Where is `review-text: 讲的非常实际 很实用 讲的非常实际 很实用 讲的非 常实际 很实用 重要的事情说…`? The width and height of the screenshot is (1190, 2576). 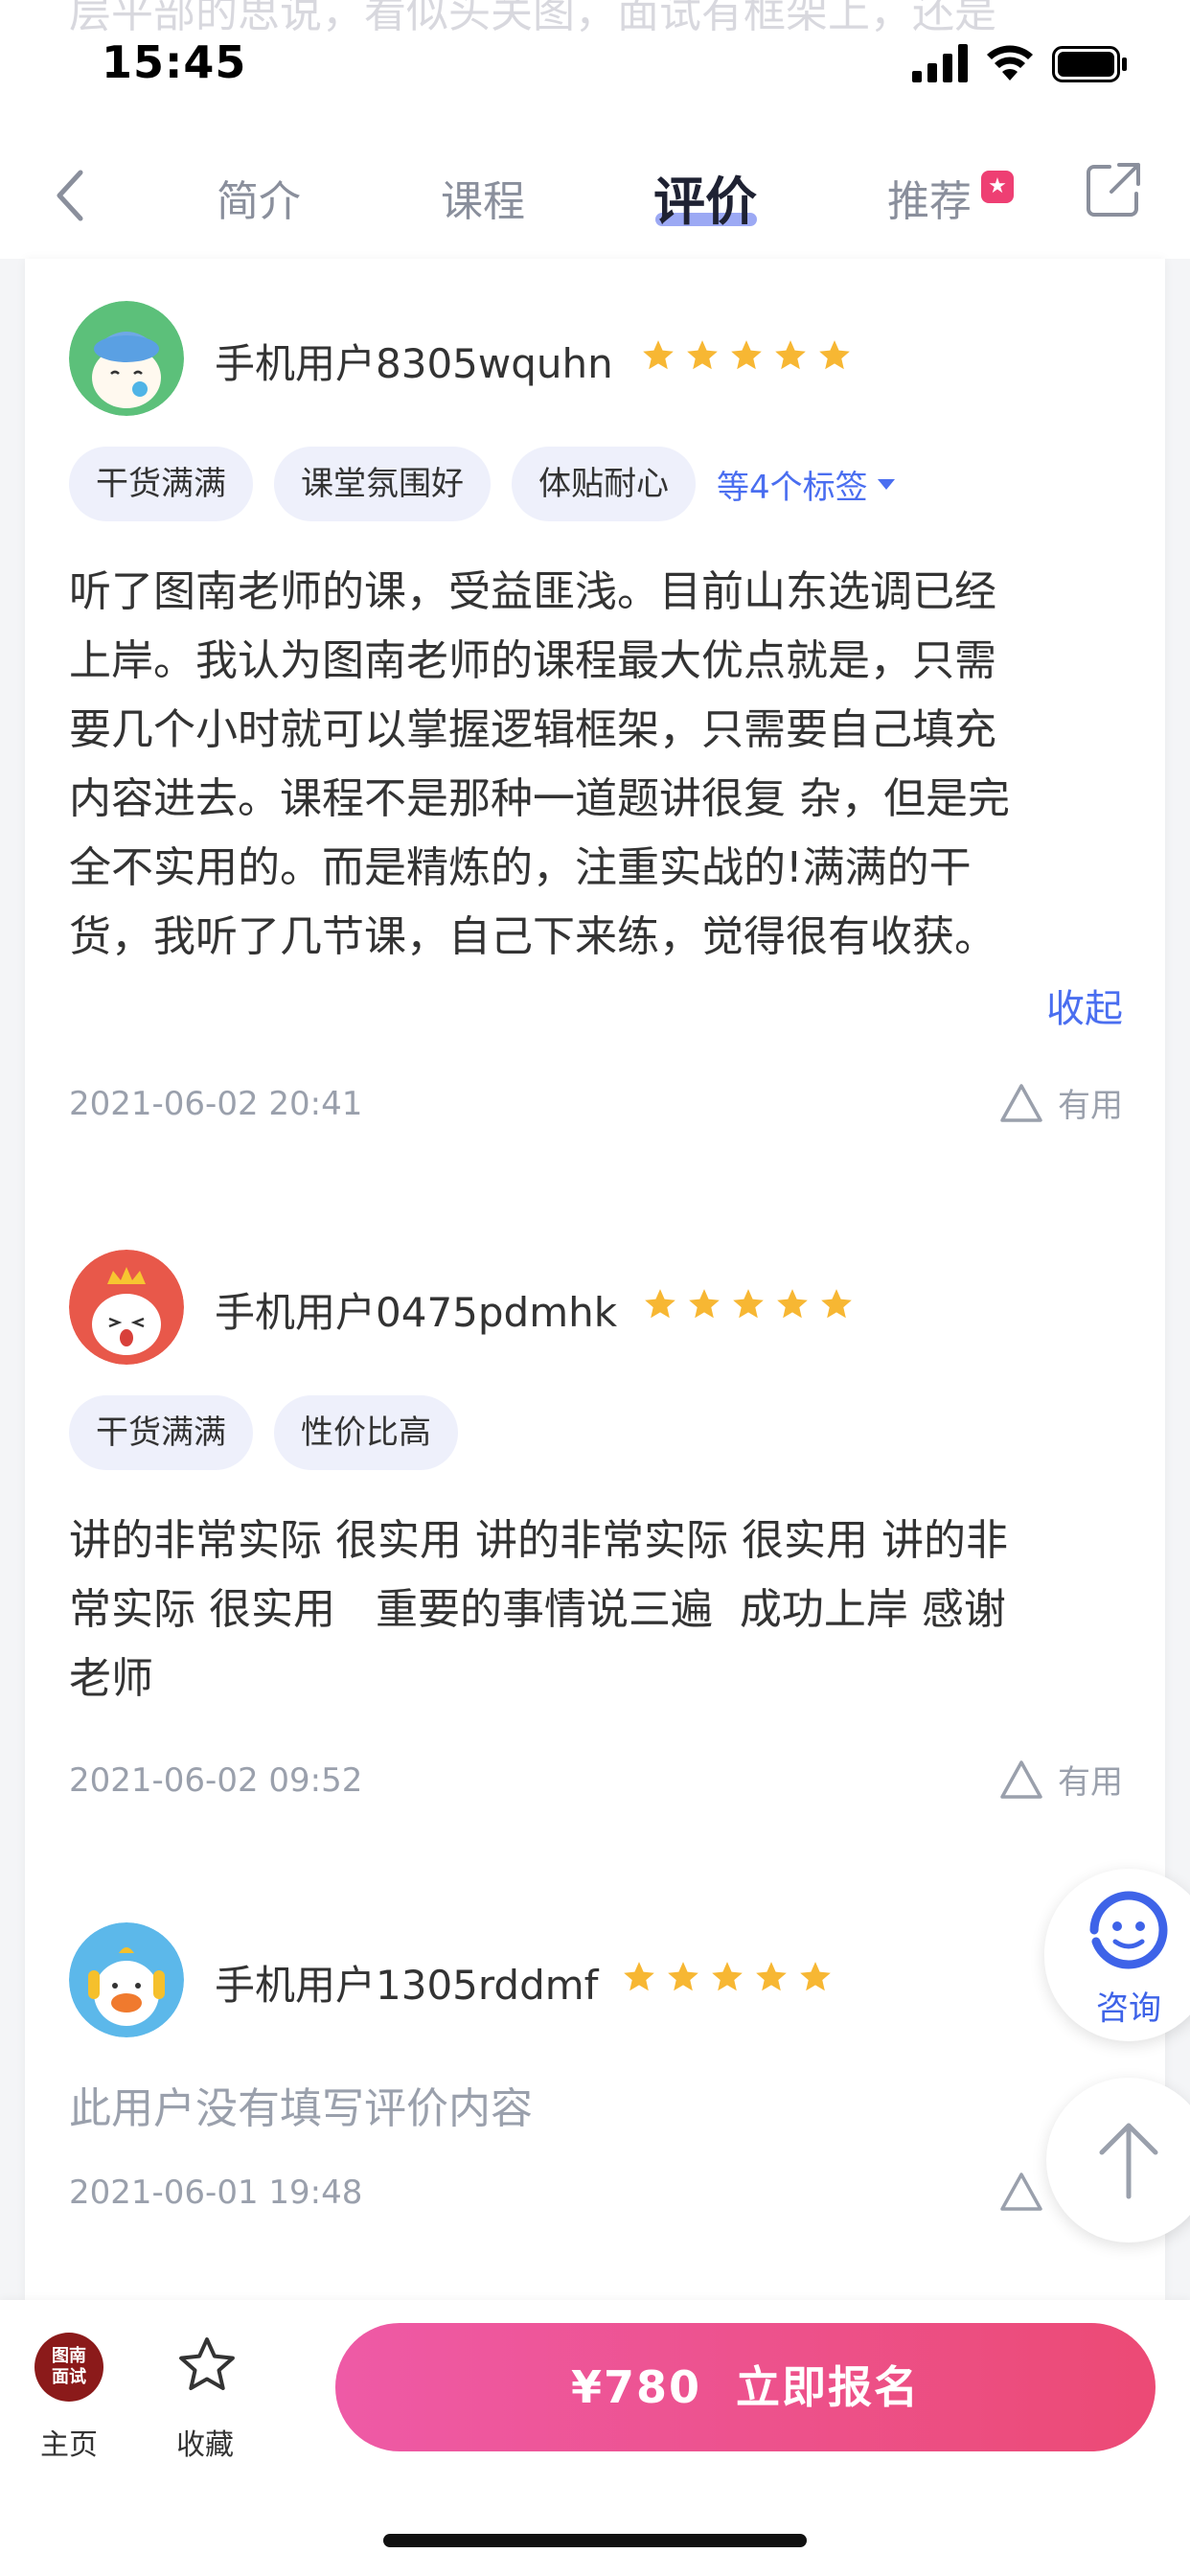
review-text: 讲的非常实际 很实用 讲的非常实际 很实用 讲的非 常实际 很实用 重要的事情说… is located at coordinates (596, 1610).